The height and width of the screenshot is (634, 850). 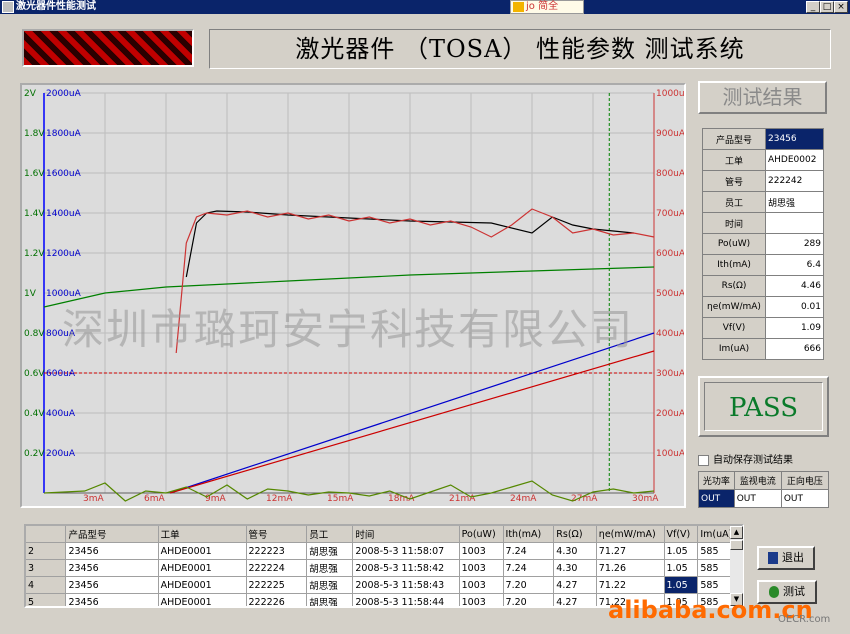 What do you see at coordinates (56, 6) in the screenshot?
I see `window-title: 激光器件性能测试` at bounding box center [56, 6].